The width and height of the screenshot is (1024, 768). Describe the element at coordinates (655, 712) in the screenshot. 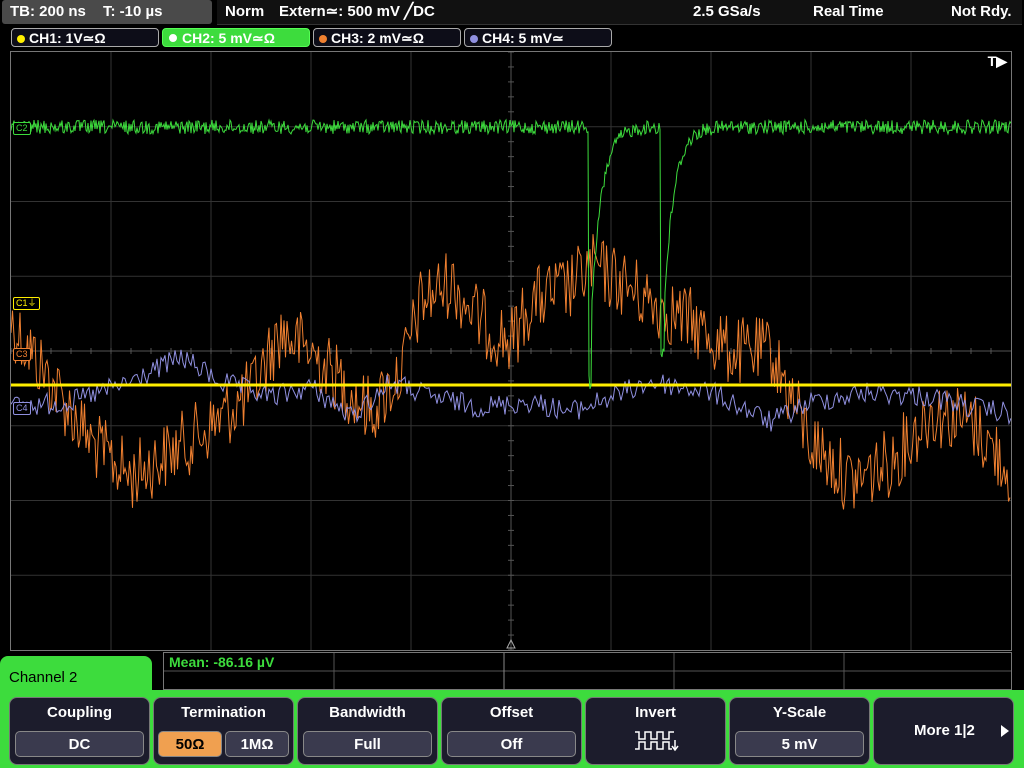

I see `invert-title: Invert` at that location.